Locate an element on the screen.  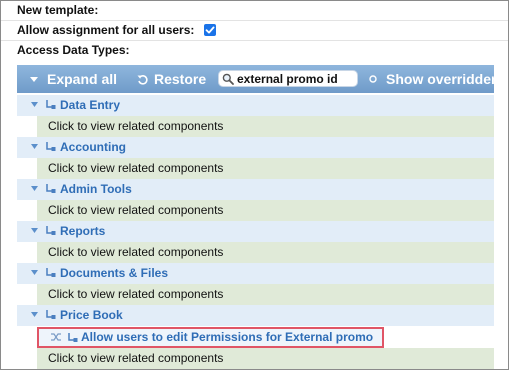
allow-assignment-checkbox is located at coordinates (209, 29).